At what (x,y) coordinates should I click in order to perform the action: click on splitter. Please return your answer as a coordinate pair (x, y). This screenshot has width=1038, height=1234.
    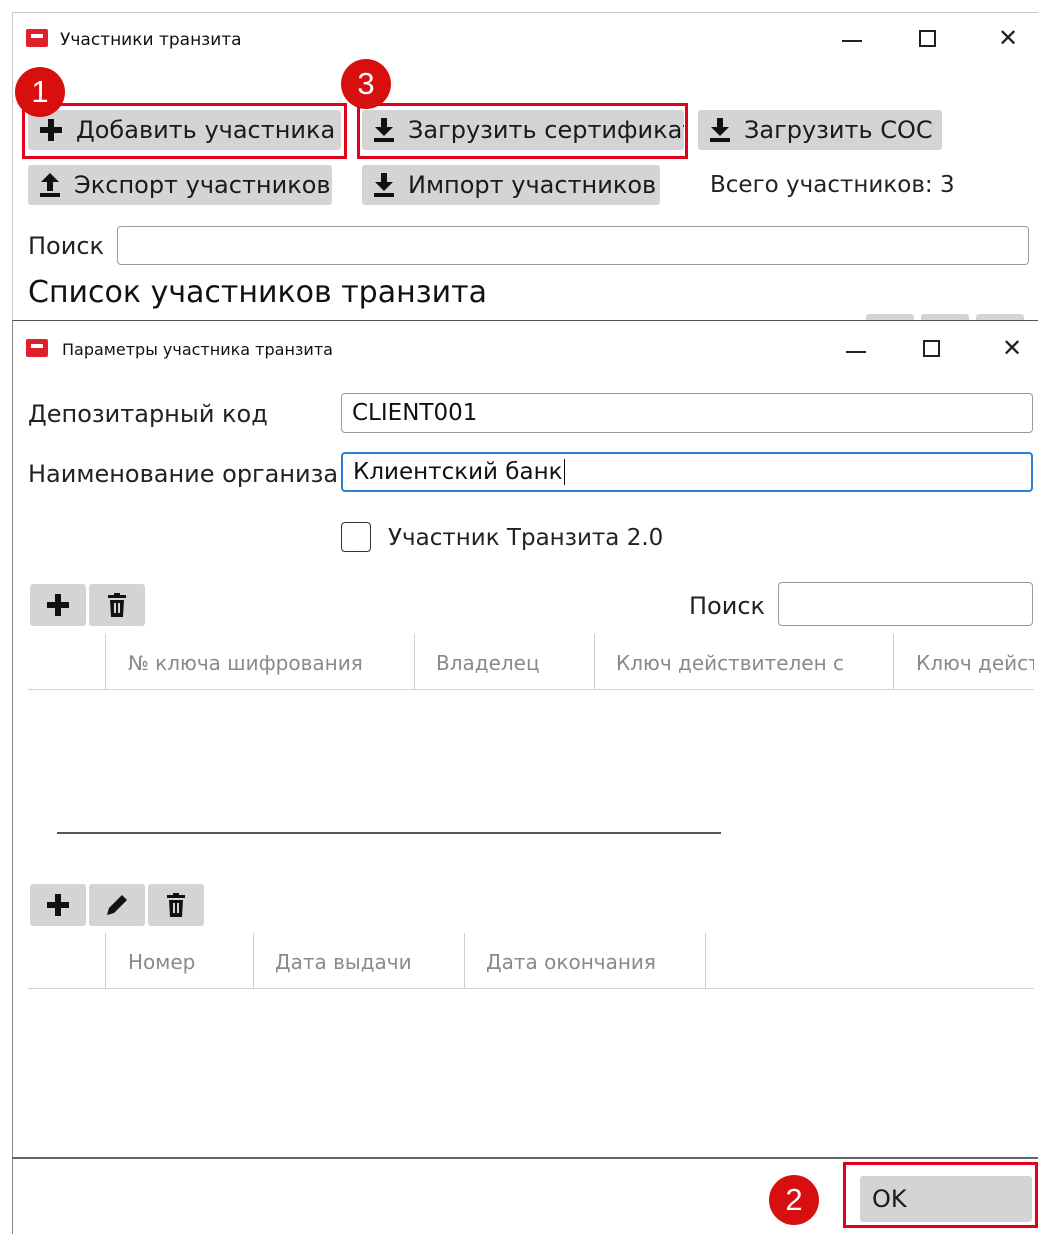
    Looking at the image, I should click on (389, 833).